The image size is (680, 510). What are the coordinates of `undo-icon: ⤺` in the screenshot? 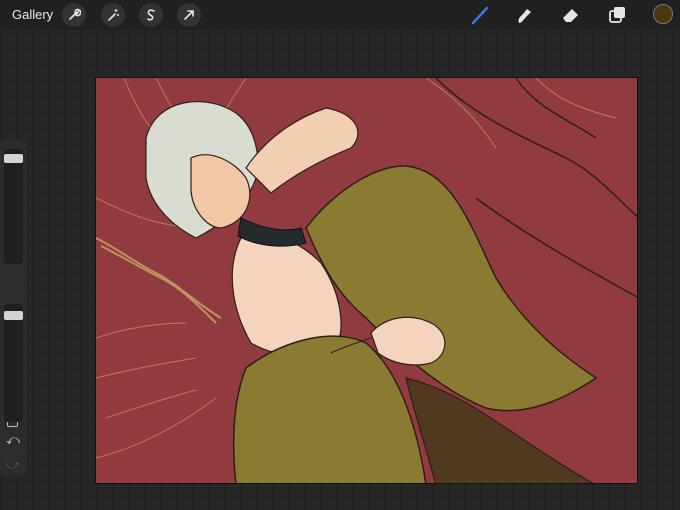 It's located at (13, 440).